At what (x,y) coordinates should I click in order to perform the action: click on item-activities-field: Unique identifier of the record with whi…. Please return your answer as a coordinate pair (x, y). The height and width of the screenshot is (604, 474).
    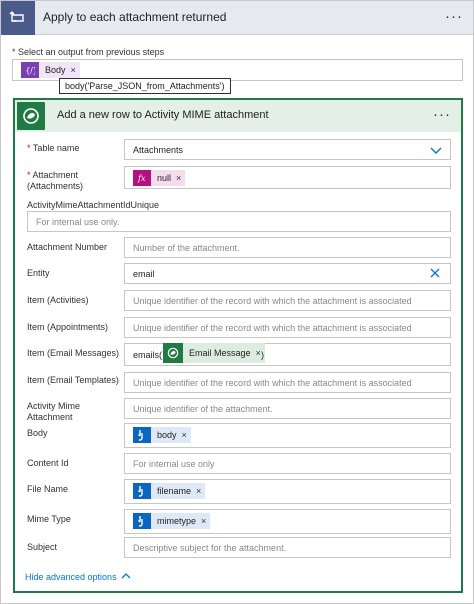
    Looking at the image, I should click on (287, 300).